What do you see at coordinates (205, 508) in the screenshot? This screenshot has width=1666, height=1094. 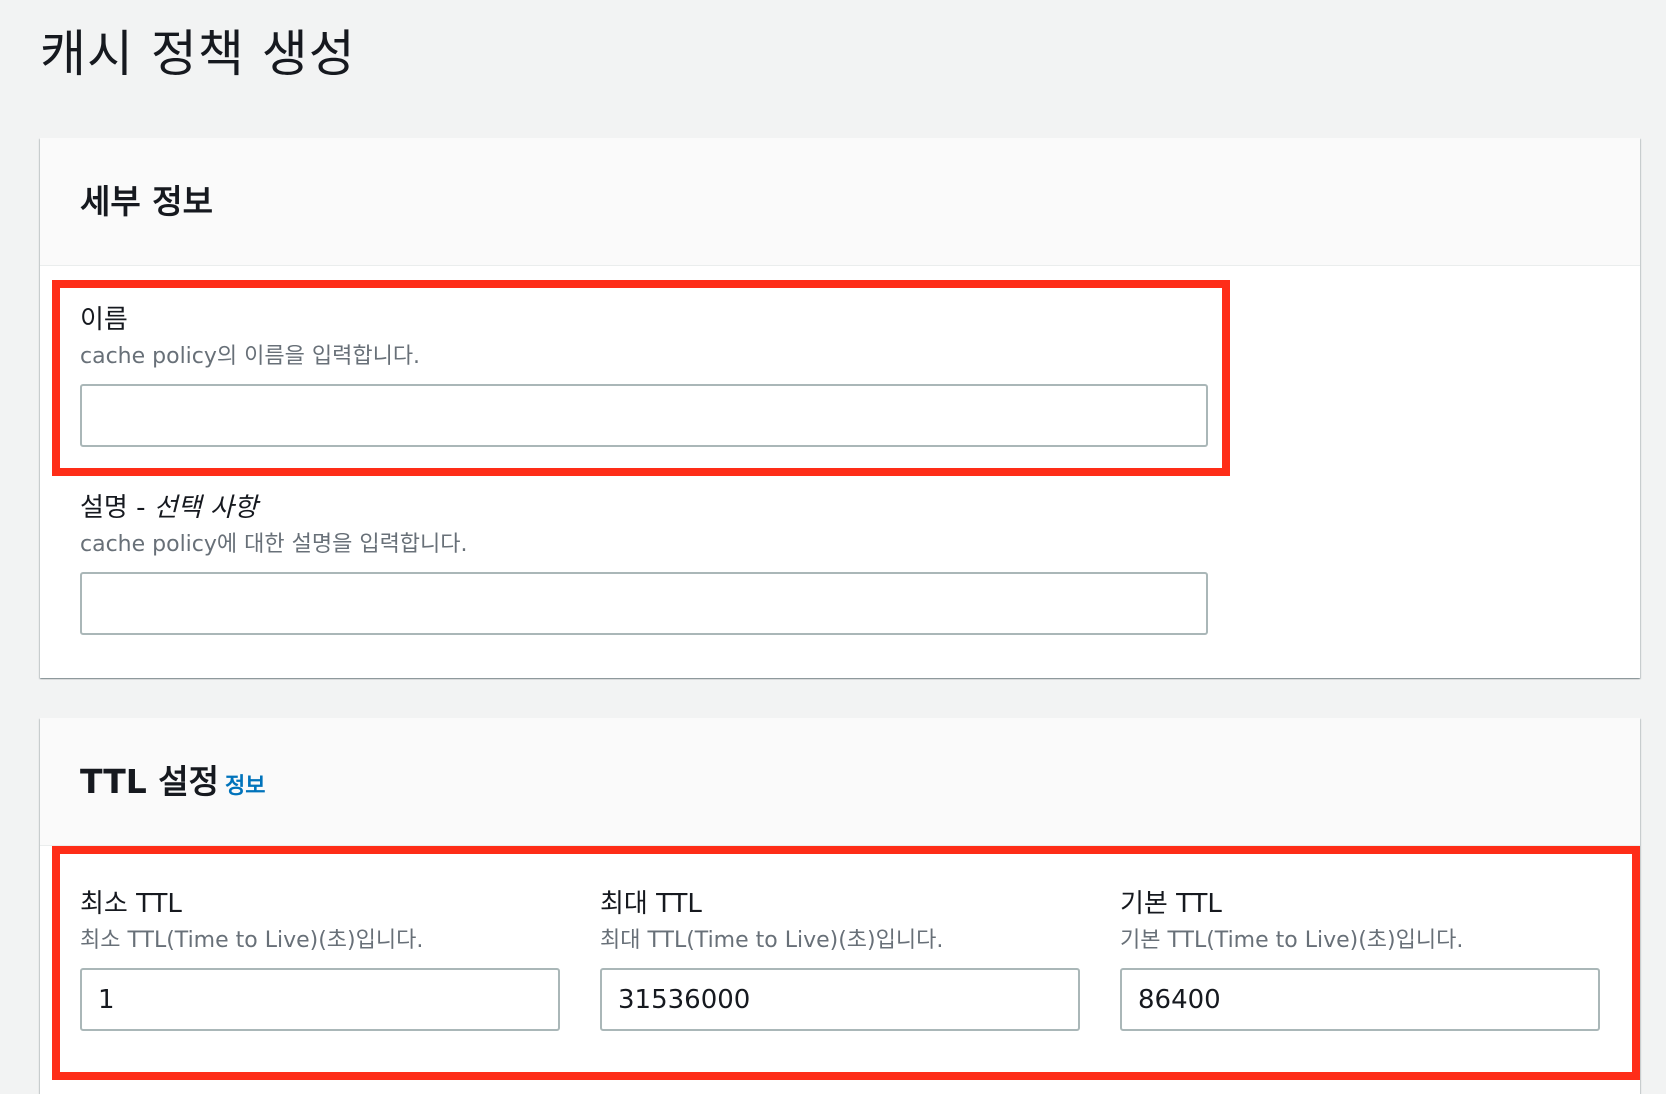 I see `optional-tag: 선택 사항` at bounding box center [205, 508].